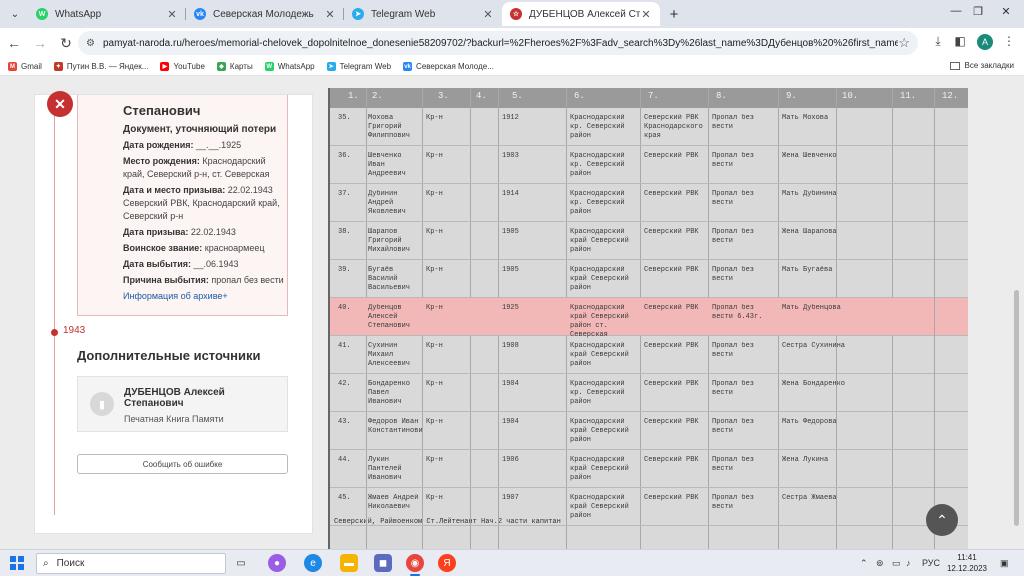 The image size is (1024, 576). Describe the element at coordinates (942, 520) in the screenshot. I see `scroll-to-top-button: ⌃` at that location.